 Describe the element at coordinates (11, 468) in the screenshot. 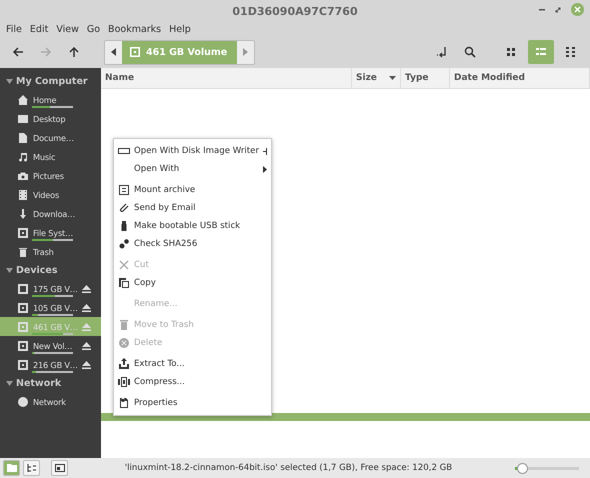

I see `folder-icon` at that location.